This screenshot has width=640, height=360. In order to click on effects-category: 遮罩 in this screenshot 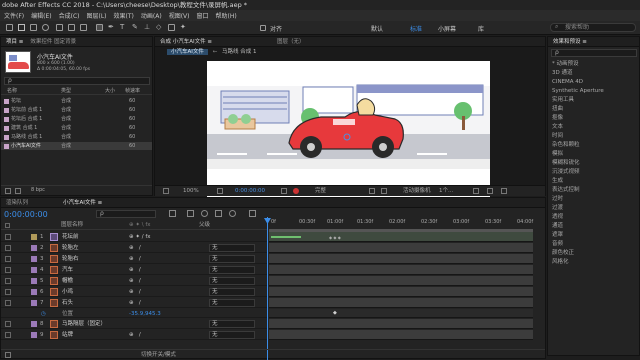, I will do `click(555, 235)`.